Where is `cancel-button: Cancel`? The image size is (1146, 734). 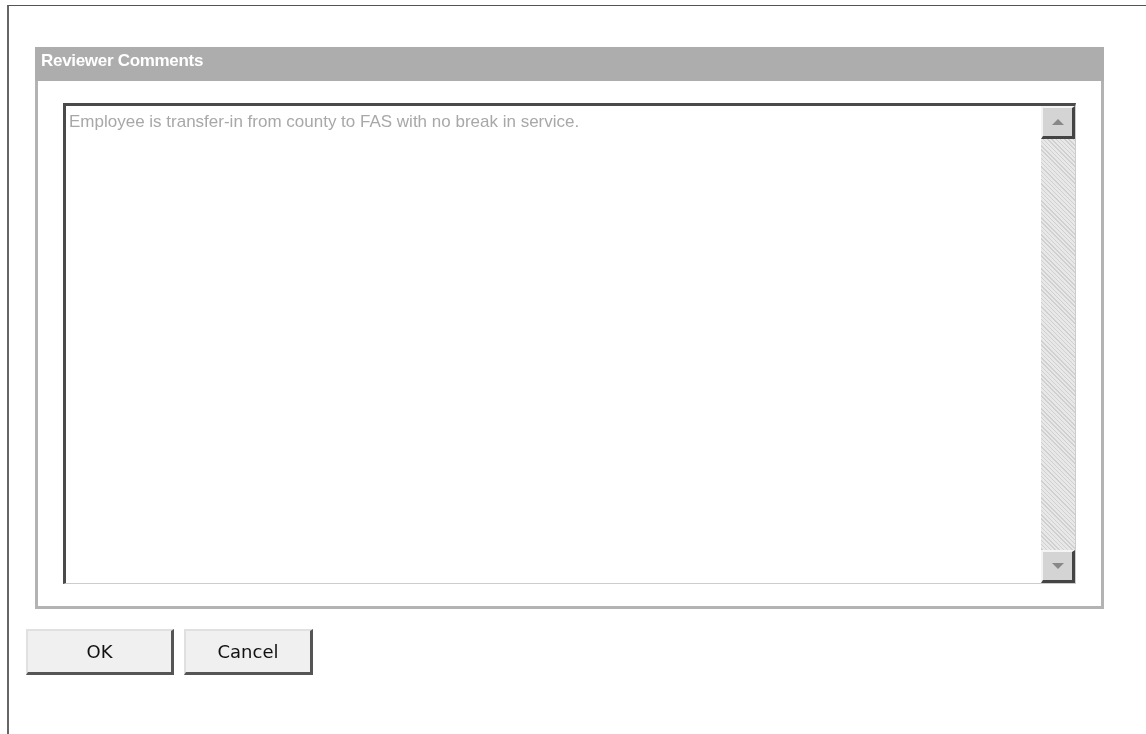
cancel-button: Cancel is located at coordinates (248, 652).